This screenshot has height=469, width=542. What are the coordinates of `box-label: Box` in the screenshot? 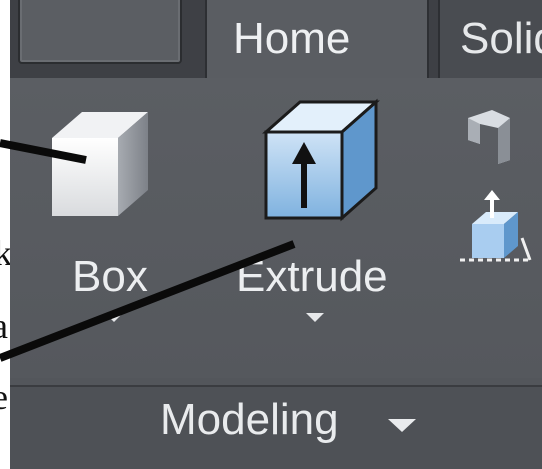 It's located at (110, 276).